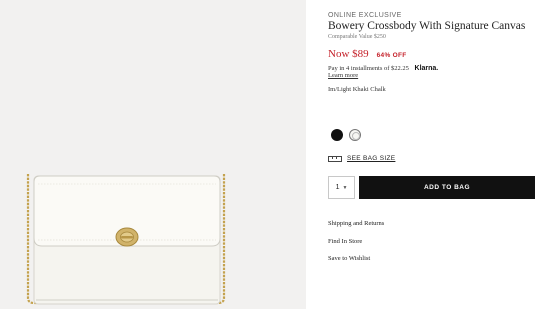 The height and width of the screenshot is (309, 539). Describe the element at coordinates (356, 223) in the screenshot. I see `shipping-returns-link: Shipping and Returns` at that location.